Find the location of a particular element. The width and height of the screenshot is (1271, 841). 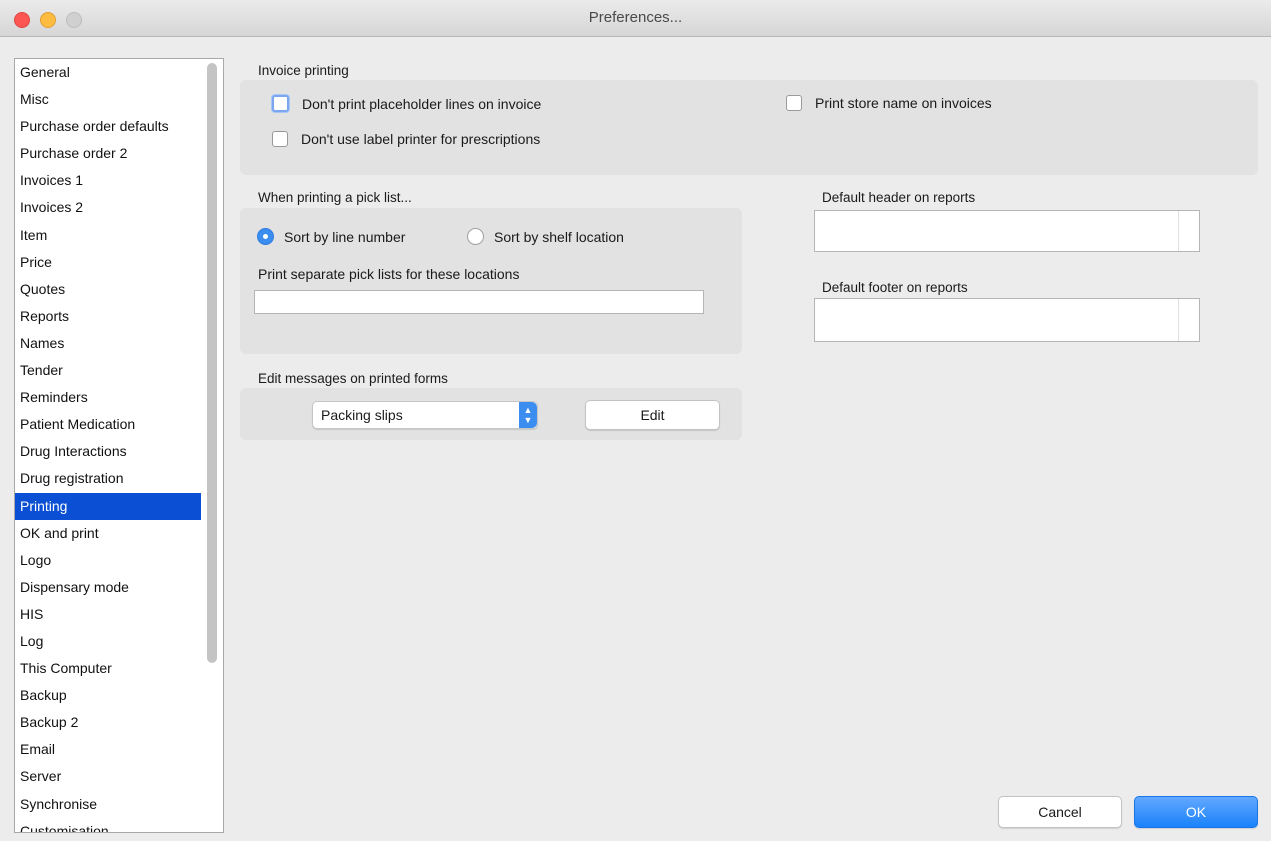

sort-by-shelf-radio: Sort by shelf location is located at coordinates (545, 236).